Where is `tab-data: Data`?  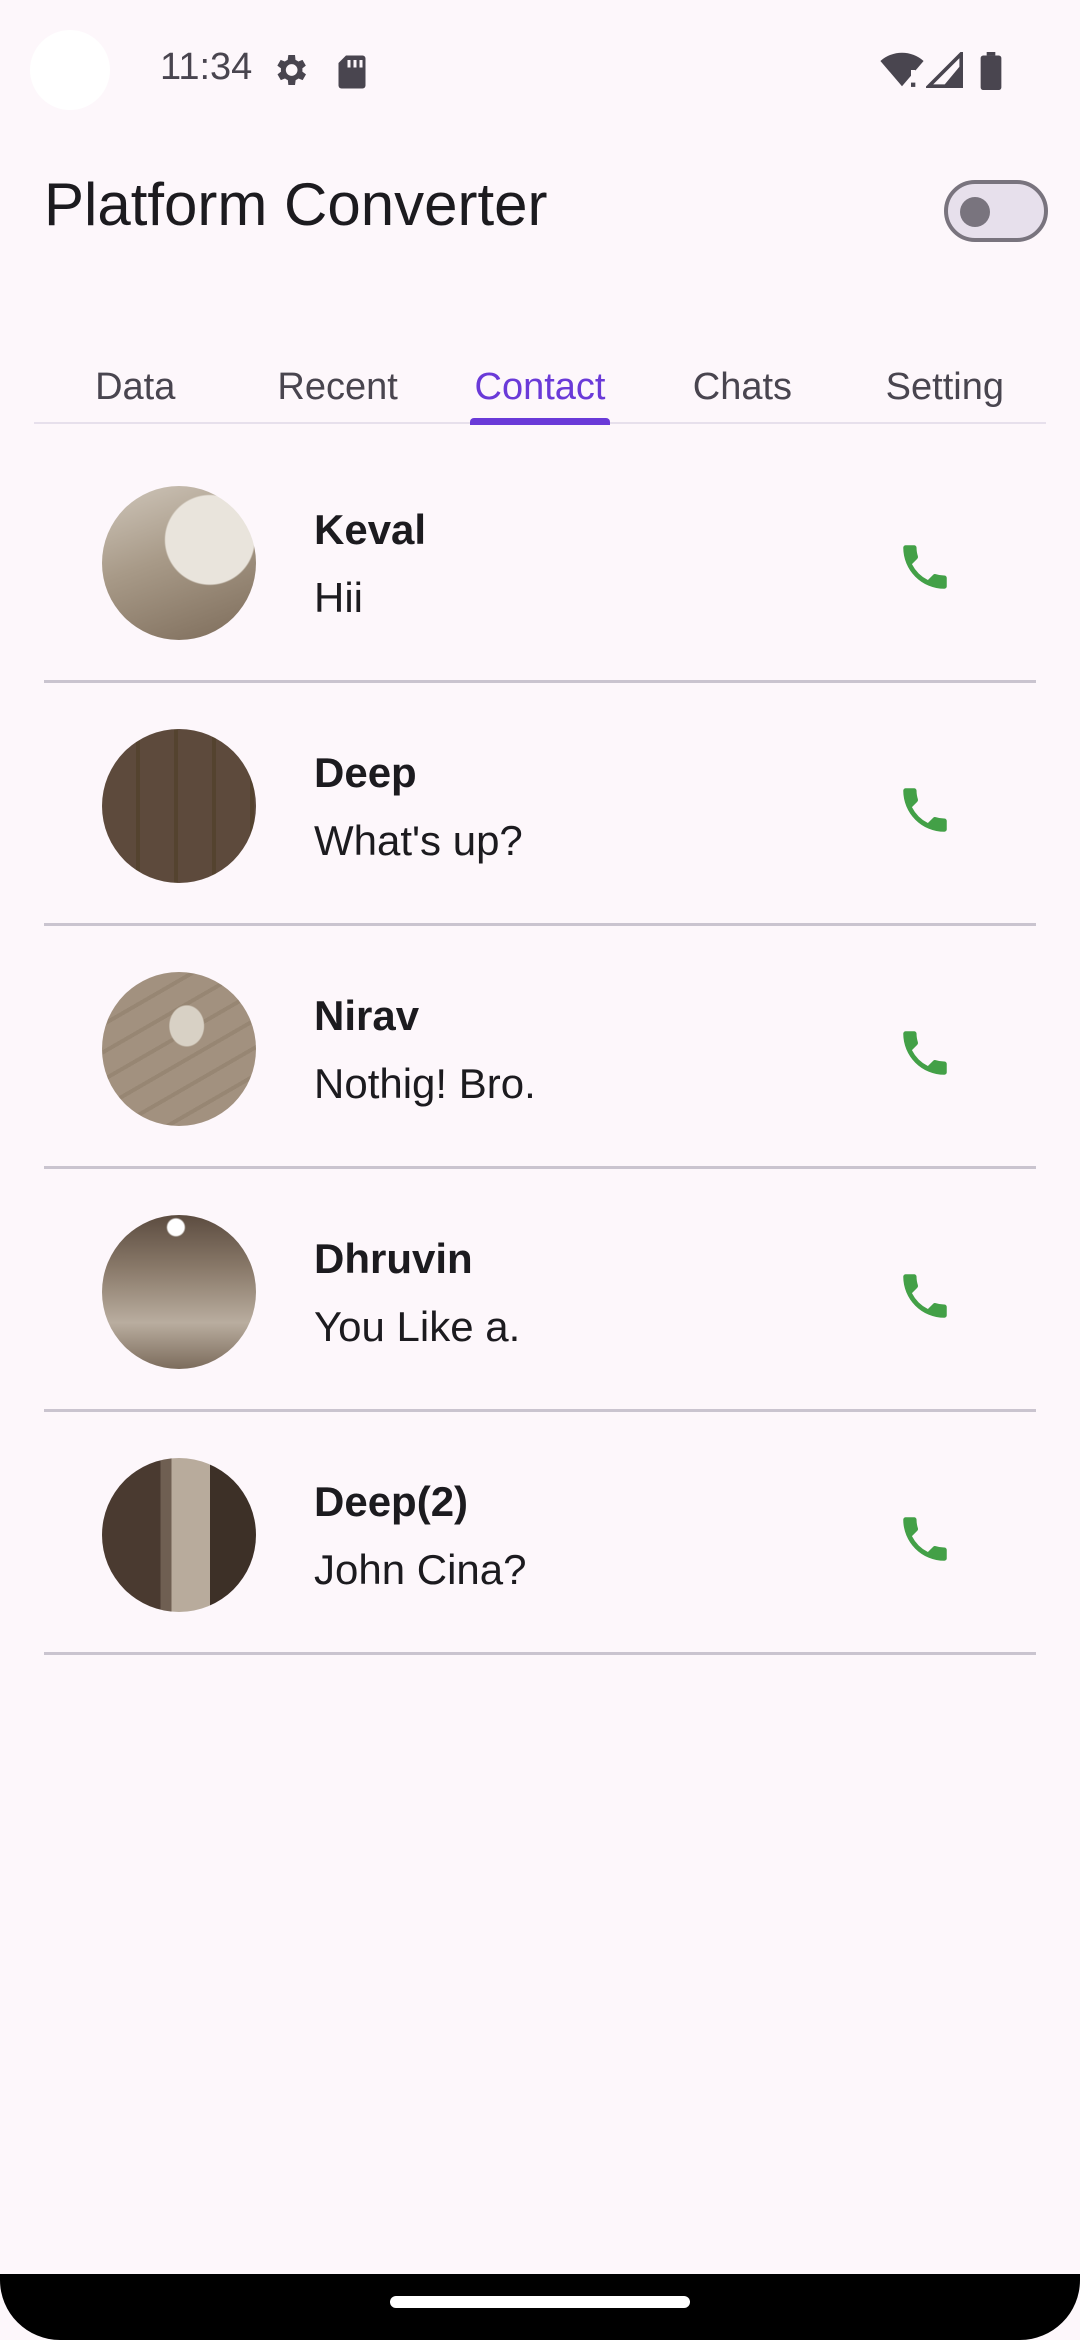 tab-data: Data is located at coordinates (135, 391).